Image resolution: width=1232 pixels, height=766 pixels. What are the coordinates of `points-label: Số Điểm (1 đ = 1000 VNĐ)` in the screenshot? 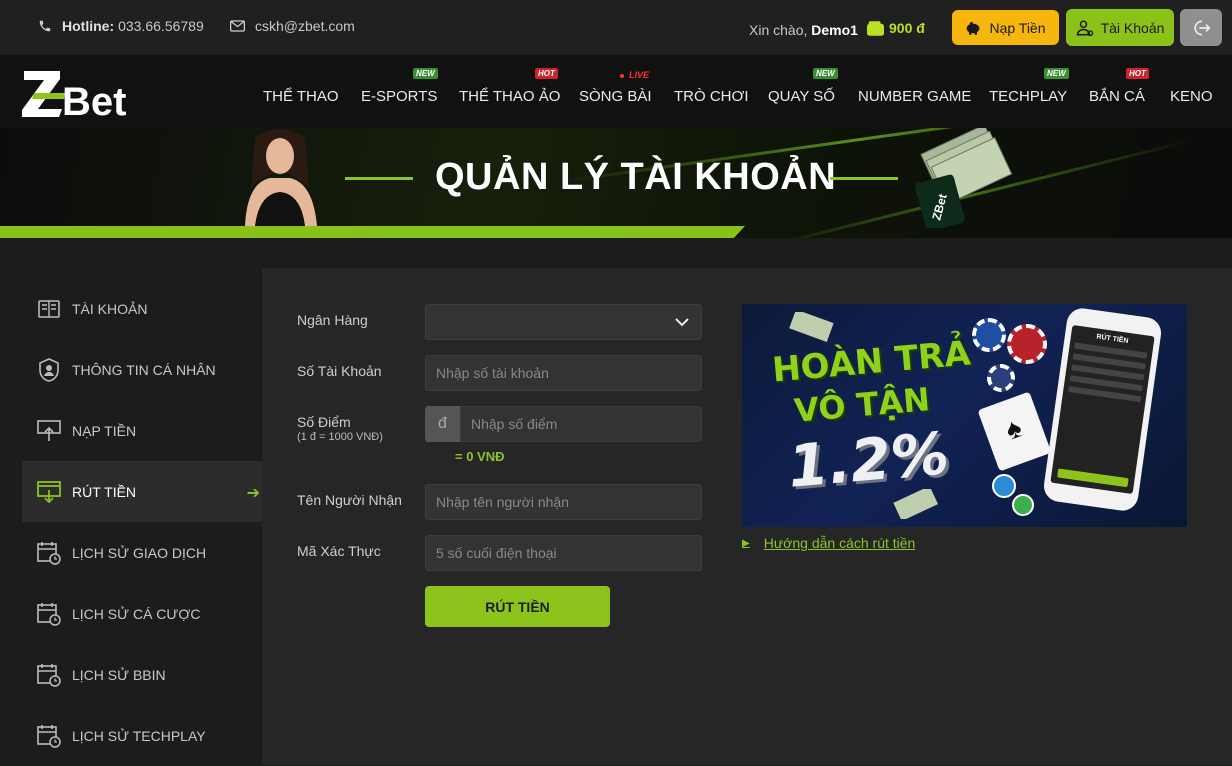 It's located at (340, 428).